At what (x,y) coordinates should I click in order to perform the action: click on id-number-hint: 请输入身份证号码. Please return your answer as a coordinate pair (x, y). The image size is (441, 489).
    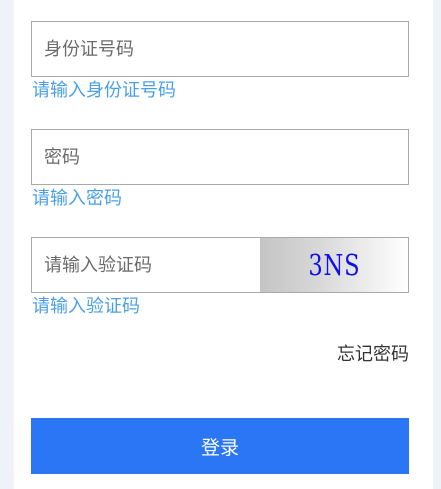
    Looking at the image, I should click on (104, 90).